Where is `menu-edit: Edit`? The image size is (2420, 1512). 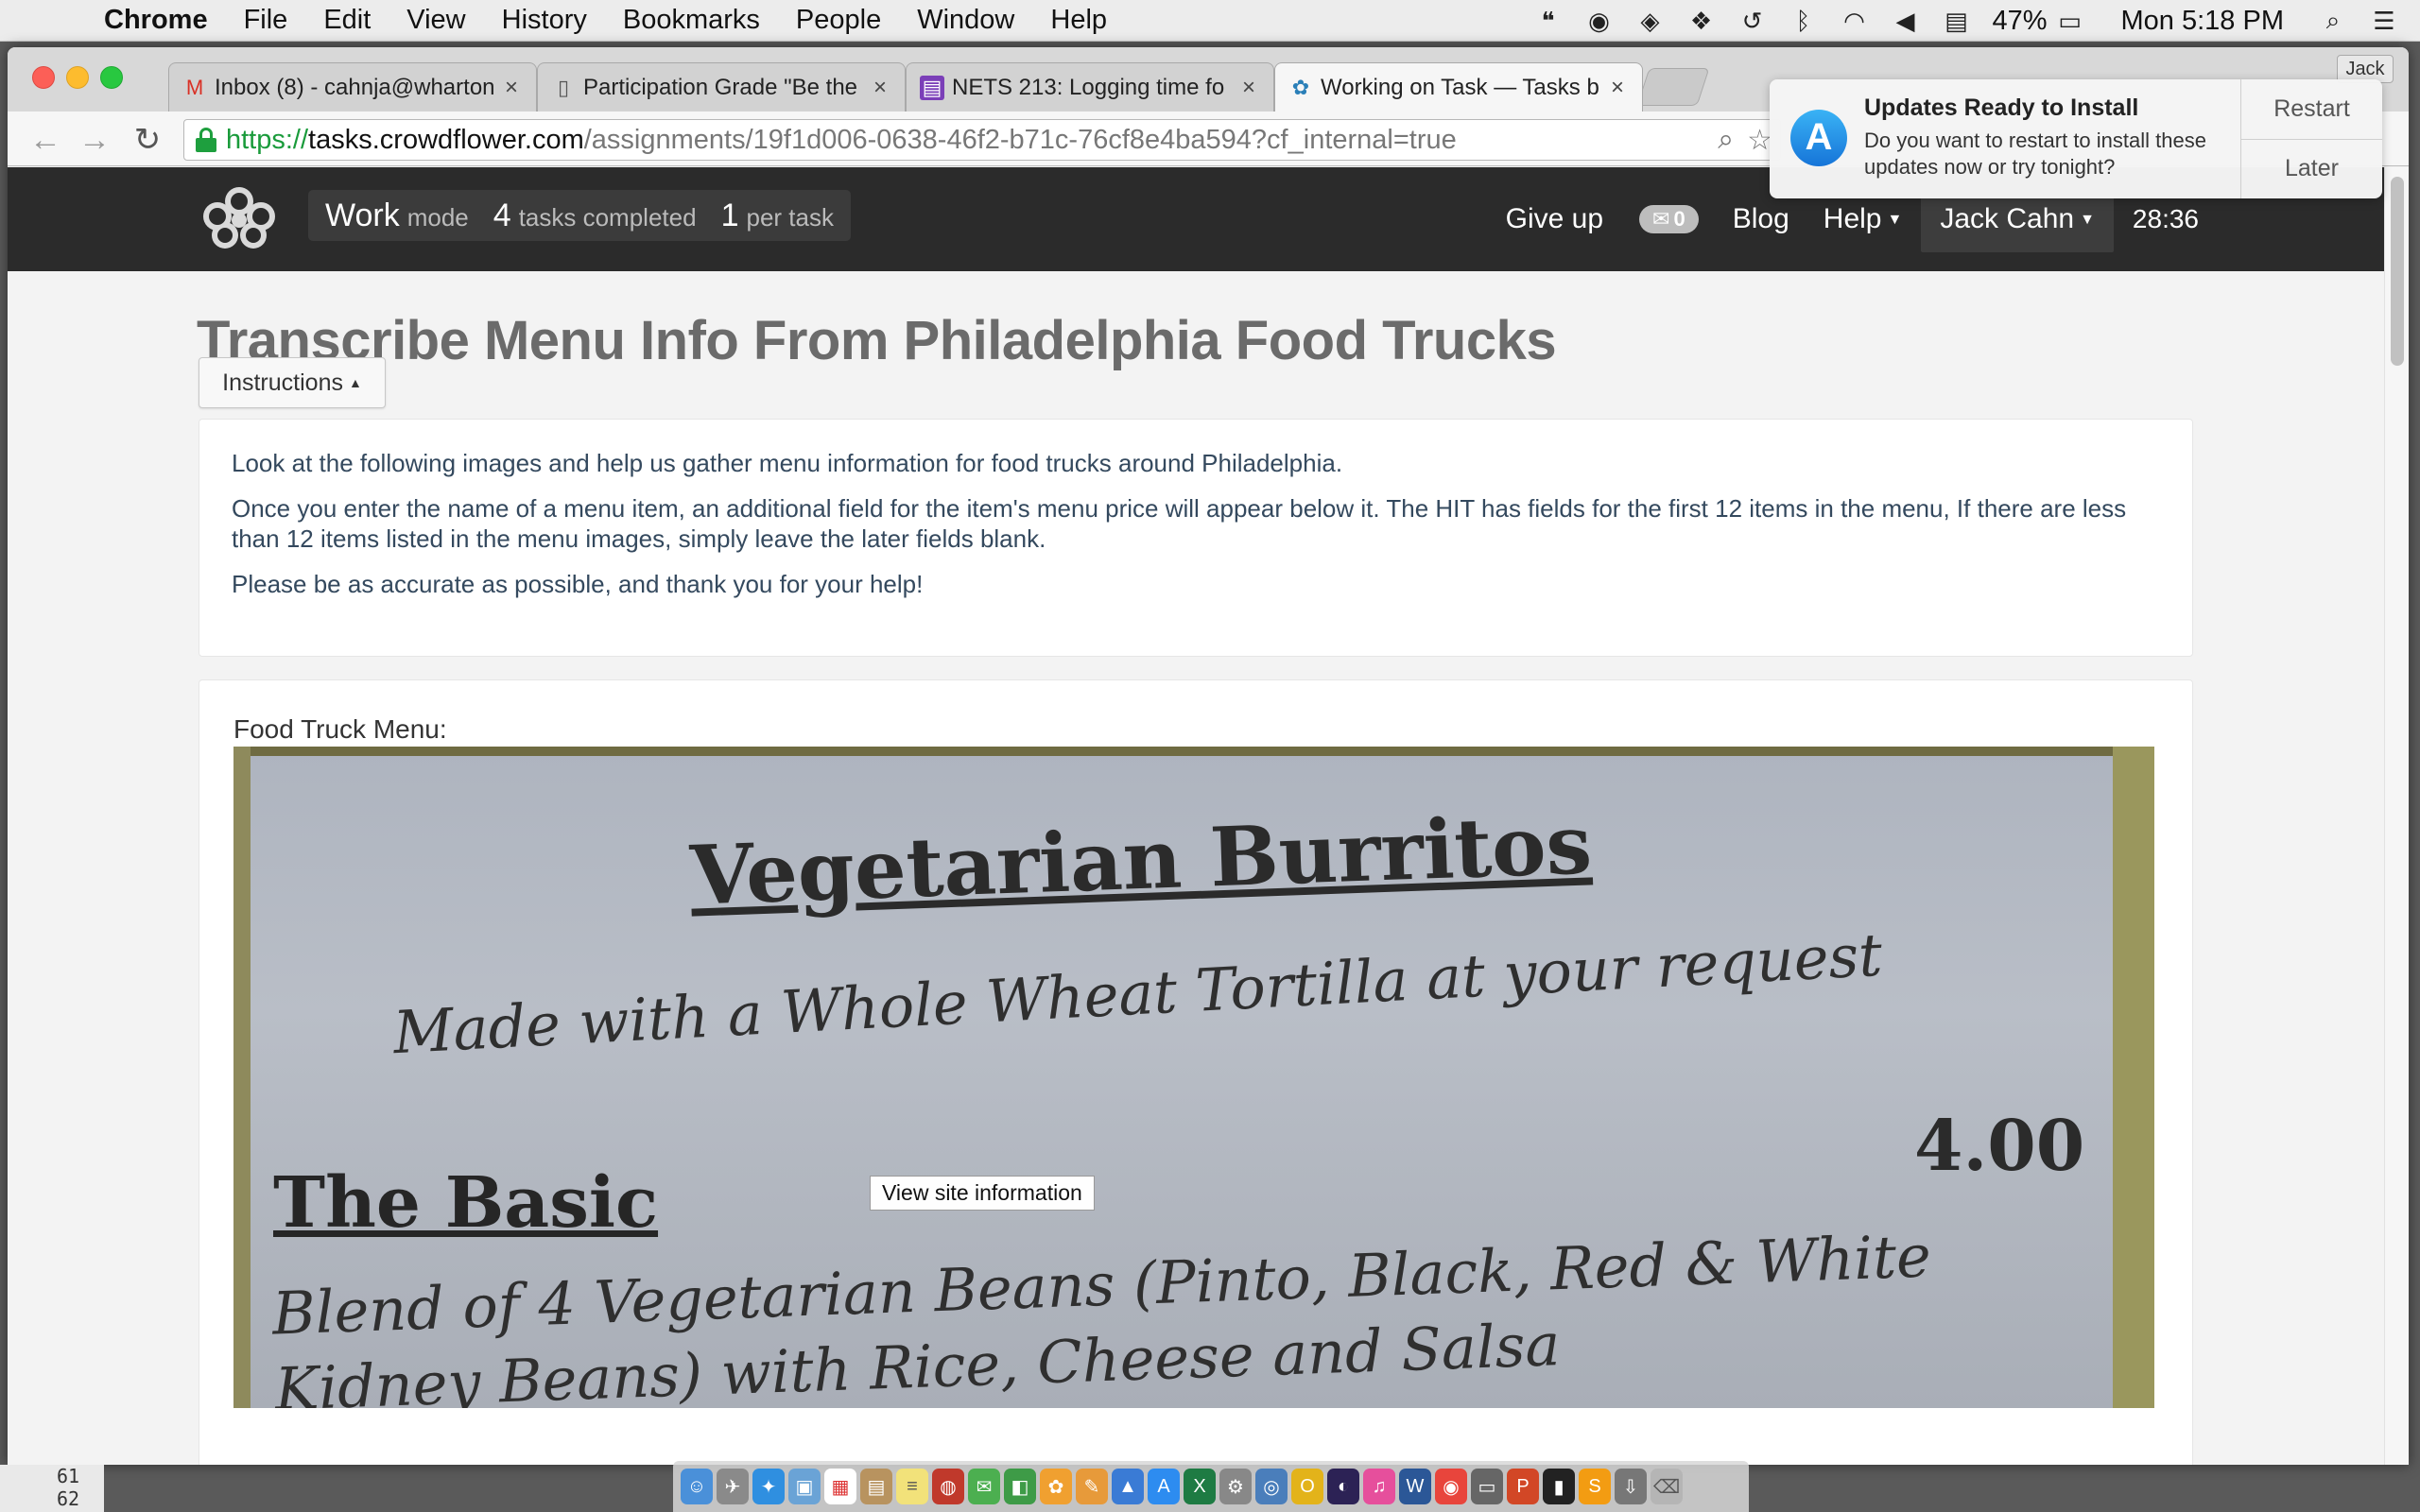
menu-edit: Edit is located at coordinates (347, 20).